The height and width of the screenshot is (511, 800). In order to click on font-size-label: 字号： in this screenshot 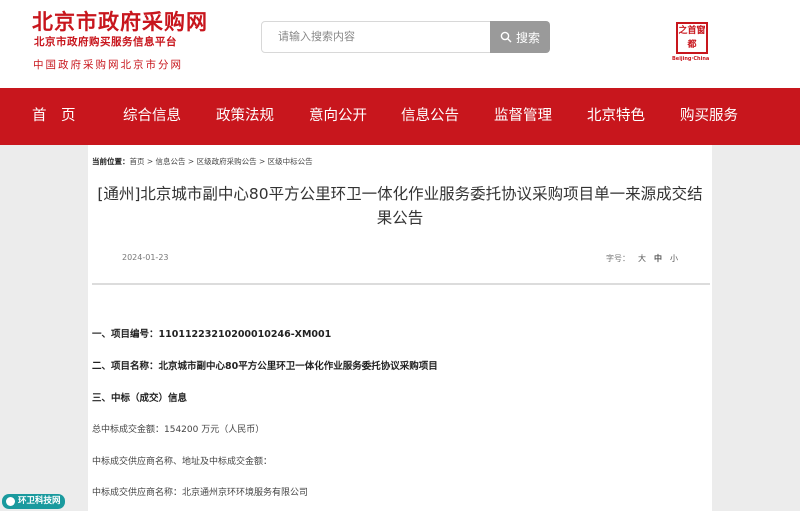, I will do `click(618, 258)`.